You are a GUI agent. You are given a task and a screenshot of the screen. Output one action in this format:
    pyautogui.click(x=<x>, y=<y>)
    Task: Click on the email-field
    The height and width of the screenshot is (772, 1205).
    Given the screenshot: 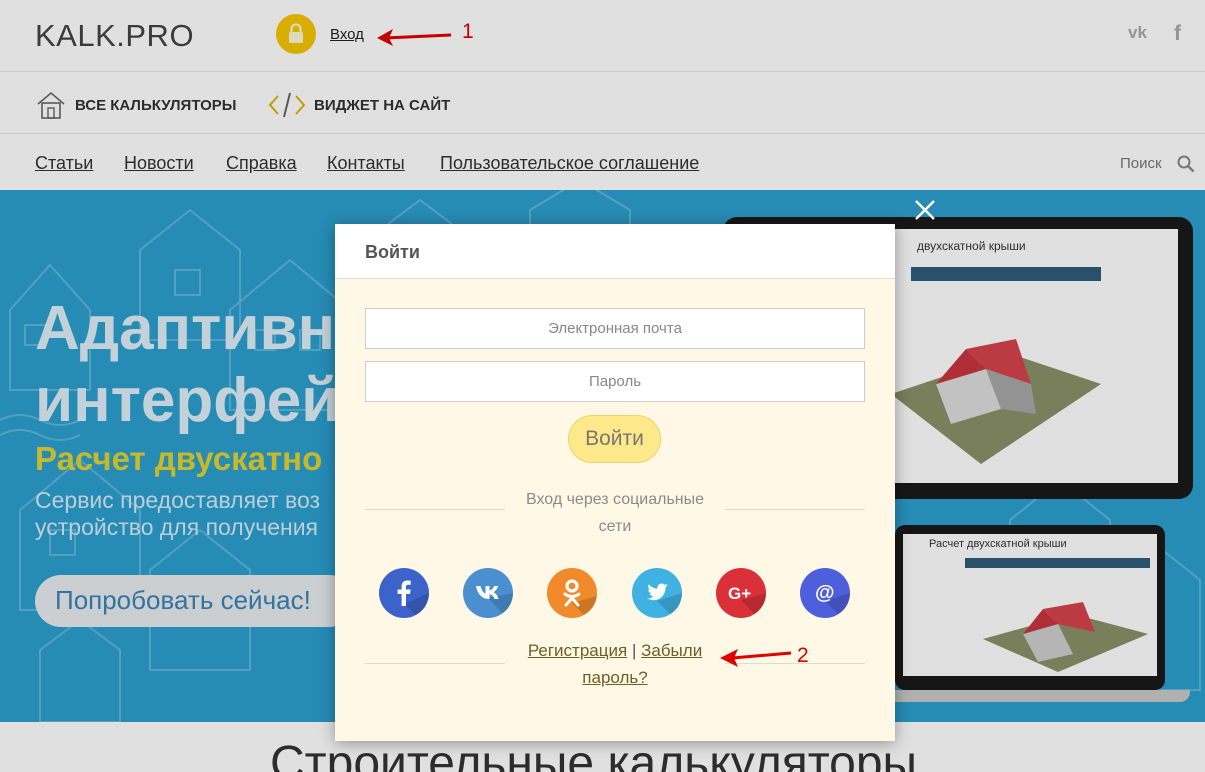 What is the action you would take?
    pyautogui.click(x=615, y=328)
    